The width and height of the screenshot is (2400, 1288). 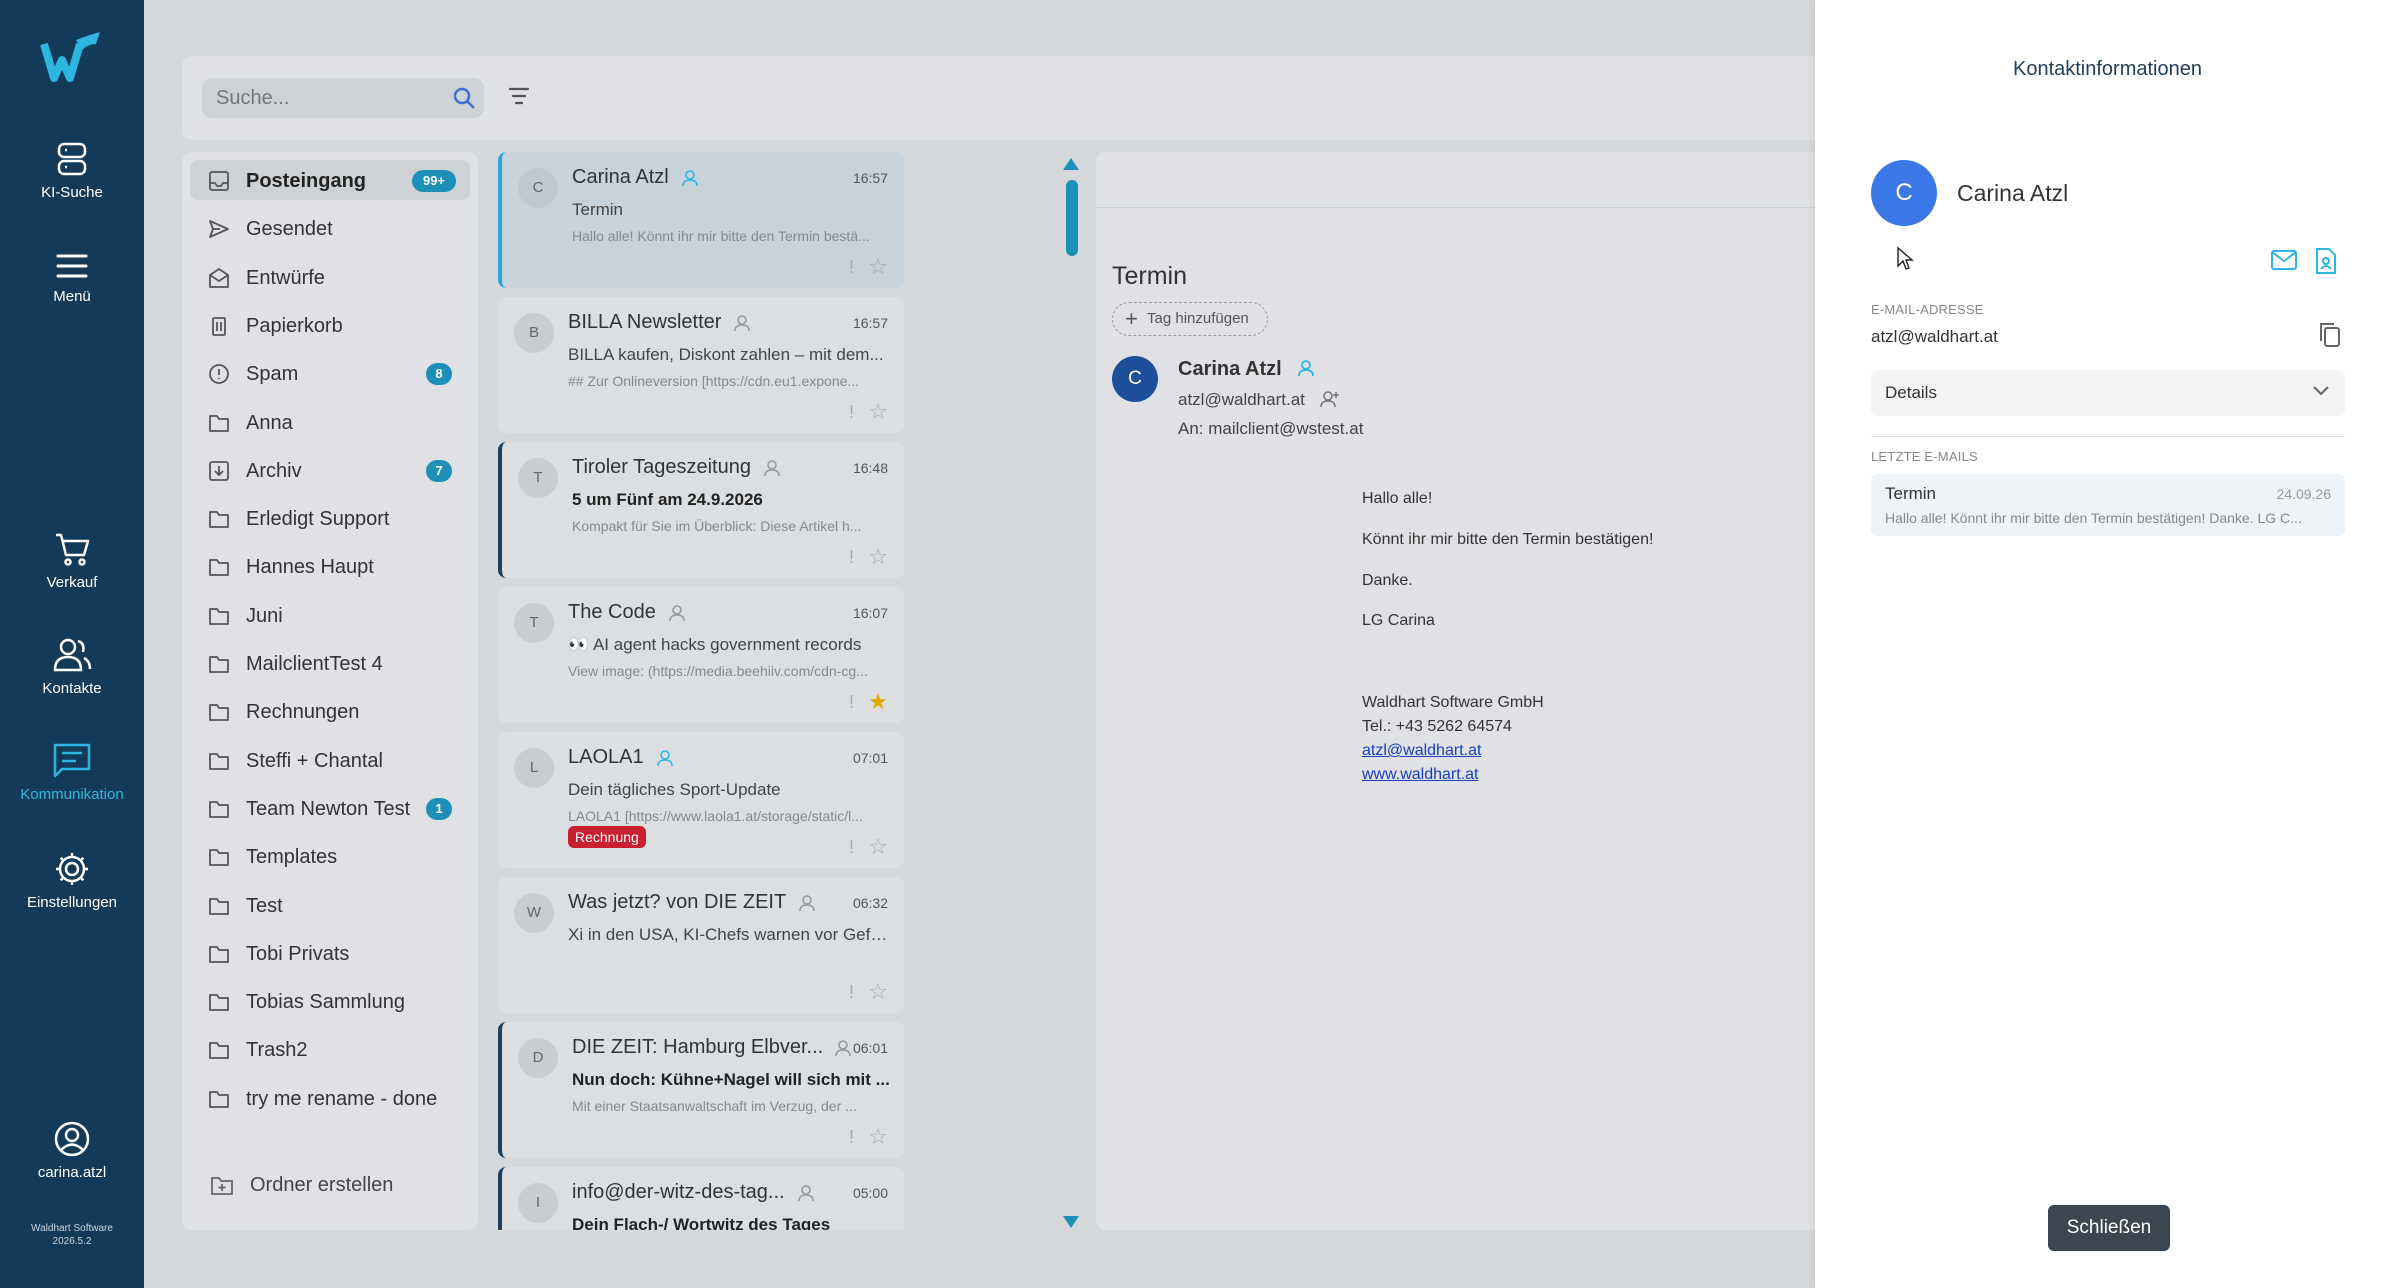 What do you see at coordinates (2326, 261) in the screenshot?
I see `contact-card-icon` at bounding box center [2326, 261].